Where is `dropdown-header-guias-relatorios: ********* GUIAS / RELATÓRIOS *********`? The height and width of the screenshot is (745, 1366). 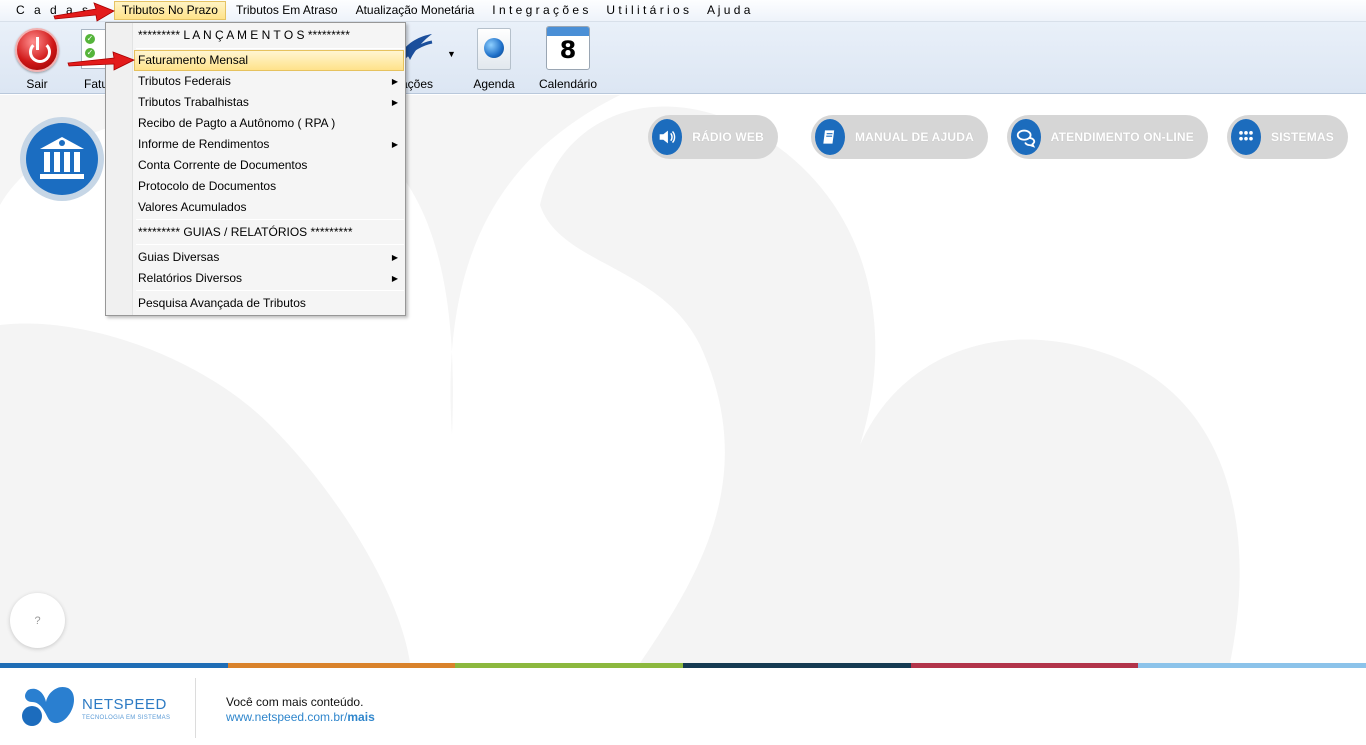 dropdown-header-guias-relatorios: ********* GUIAS / RELATÓRIOS ********* is located at coordinates (269, 232).